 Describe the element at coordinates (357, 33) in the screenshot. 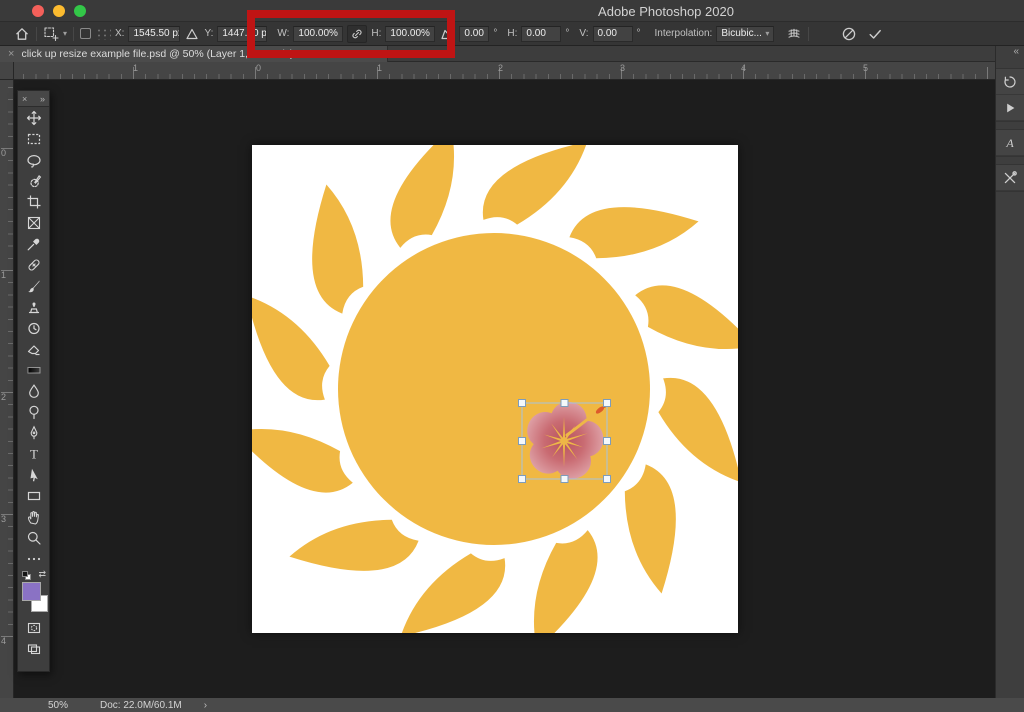

I see `maintain-aspect-ratio-button` at that location.